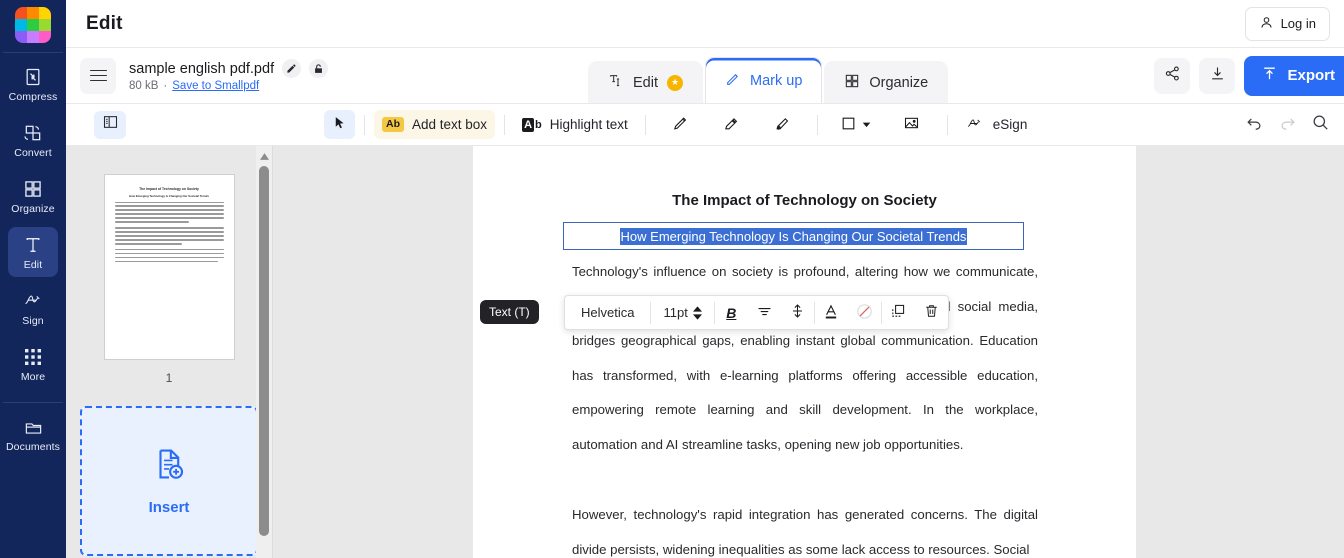 Image resolution: width=1344 pixels, height=558 pixels. I want to click on sidebar-item-edit: Edit, so click(33, 252).